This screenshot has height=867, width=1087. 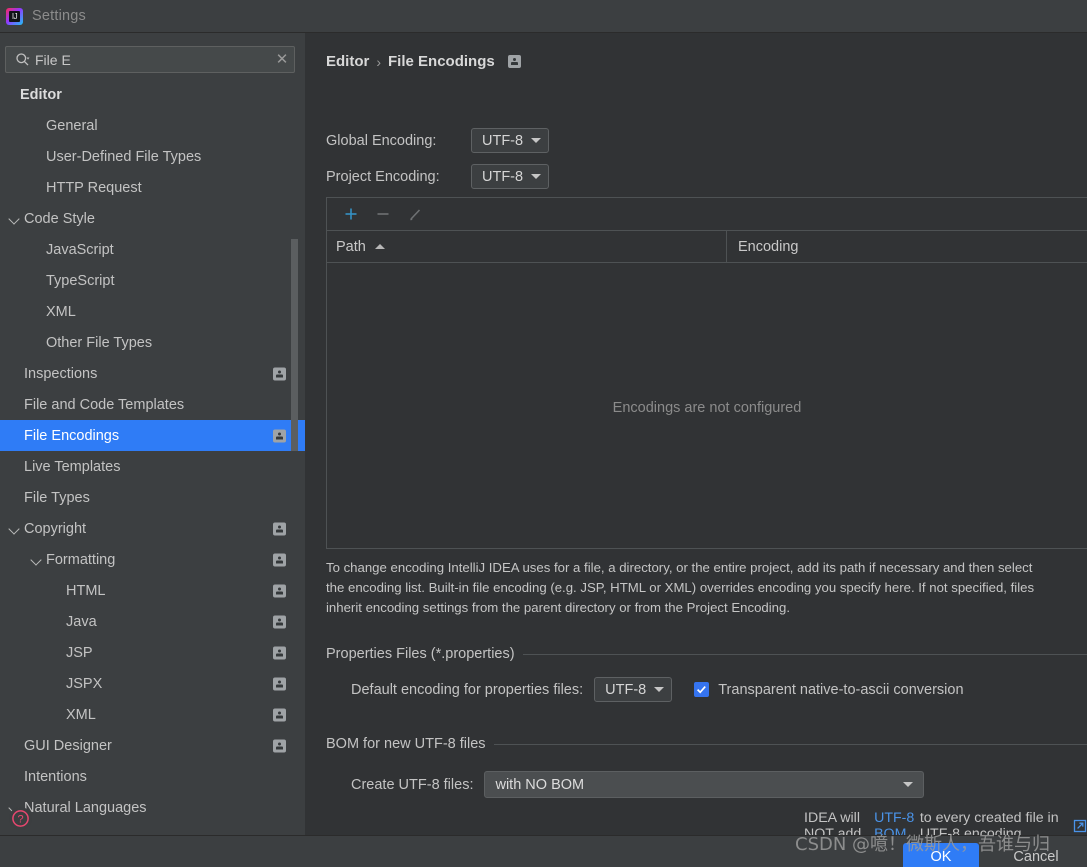 I want to click on column-header-path: Path, so click(x=527, y=246).